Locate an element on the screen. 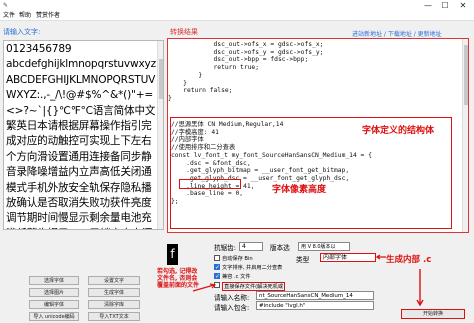 This screenshot has width=474, height=323. annot-struct: 字体定义的结构体 is located at coordinates (398, 131).